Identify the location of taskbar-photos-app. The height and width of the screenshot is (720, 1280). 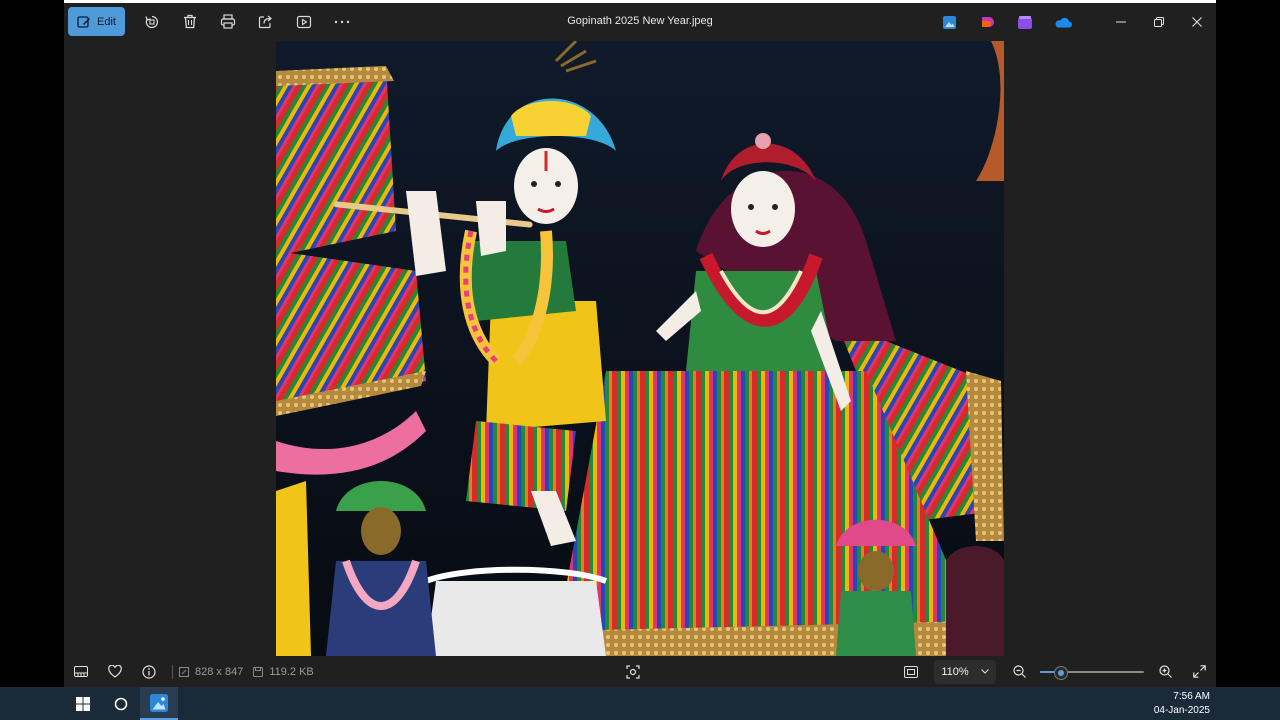
(159, 703).